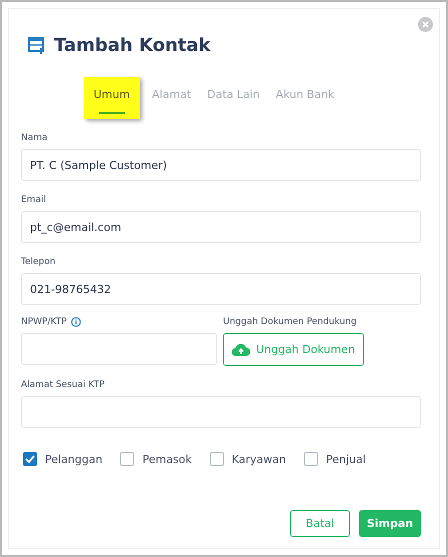 The image size is (448, 557). Describe the element at coordinates (38, 262) in the screenshot. I see `field-label: Telepon` at that location.